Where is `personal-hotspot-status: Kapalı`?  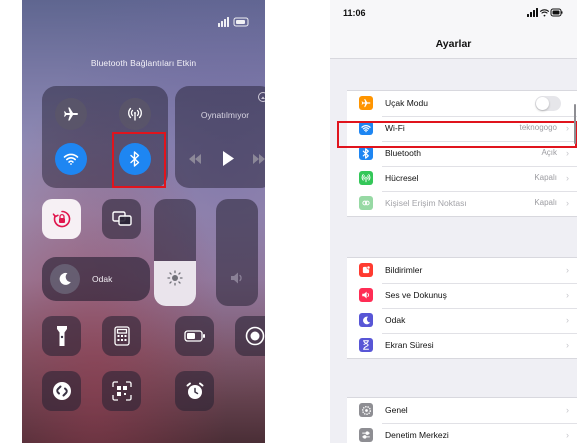 personal-hotspot-status: Kapalı is located at coordinates (545, 202).